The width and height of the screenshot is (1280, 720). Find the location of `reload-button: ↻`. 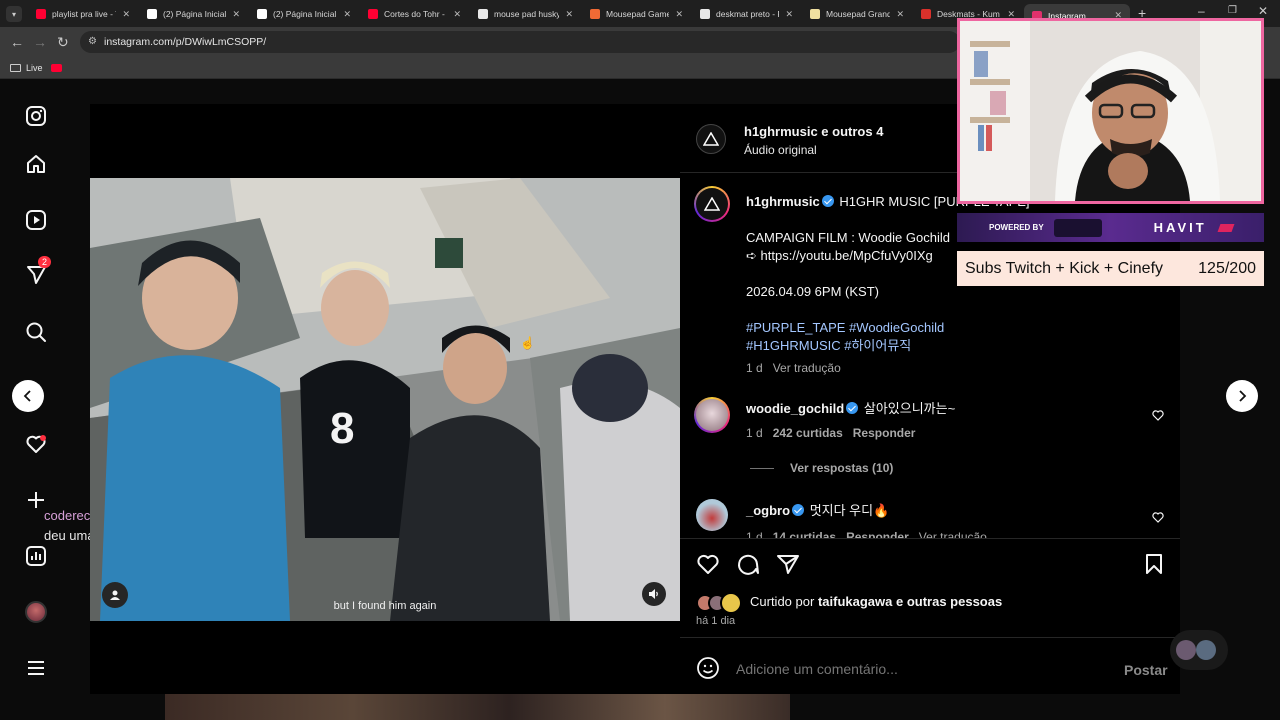

reload-button: ↻ is located at coordinates (63, 42).